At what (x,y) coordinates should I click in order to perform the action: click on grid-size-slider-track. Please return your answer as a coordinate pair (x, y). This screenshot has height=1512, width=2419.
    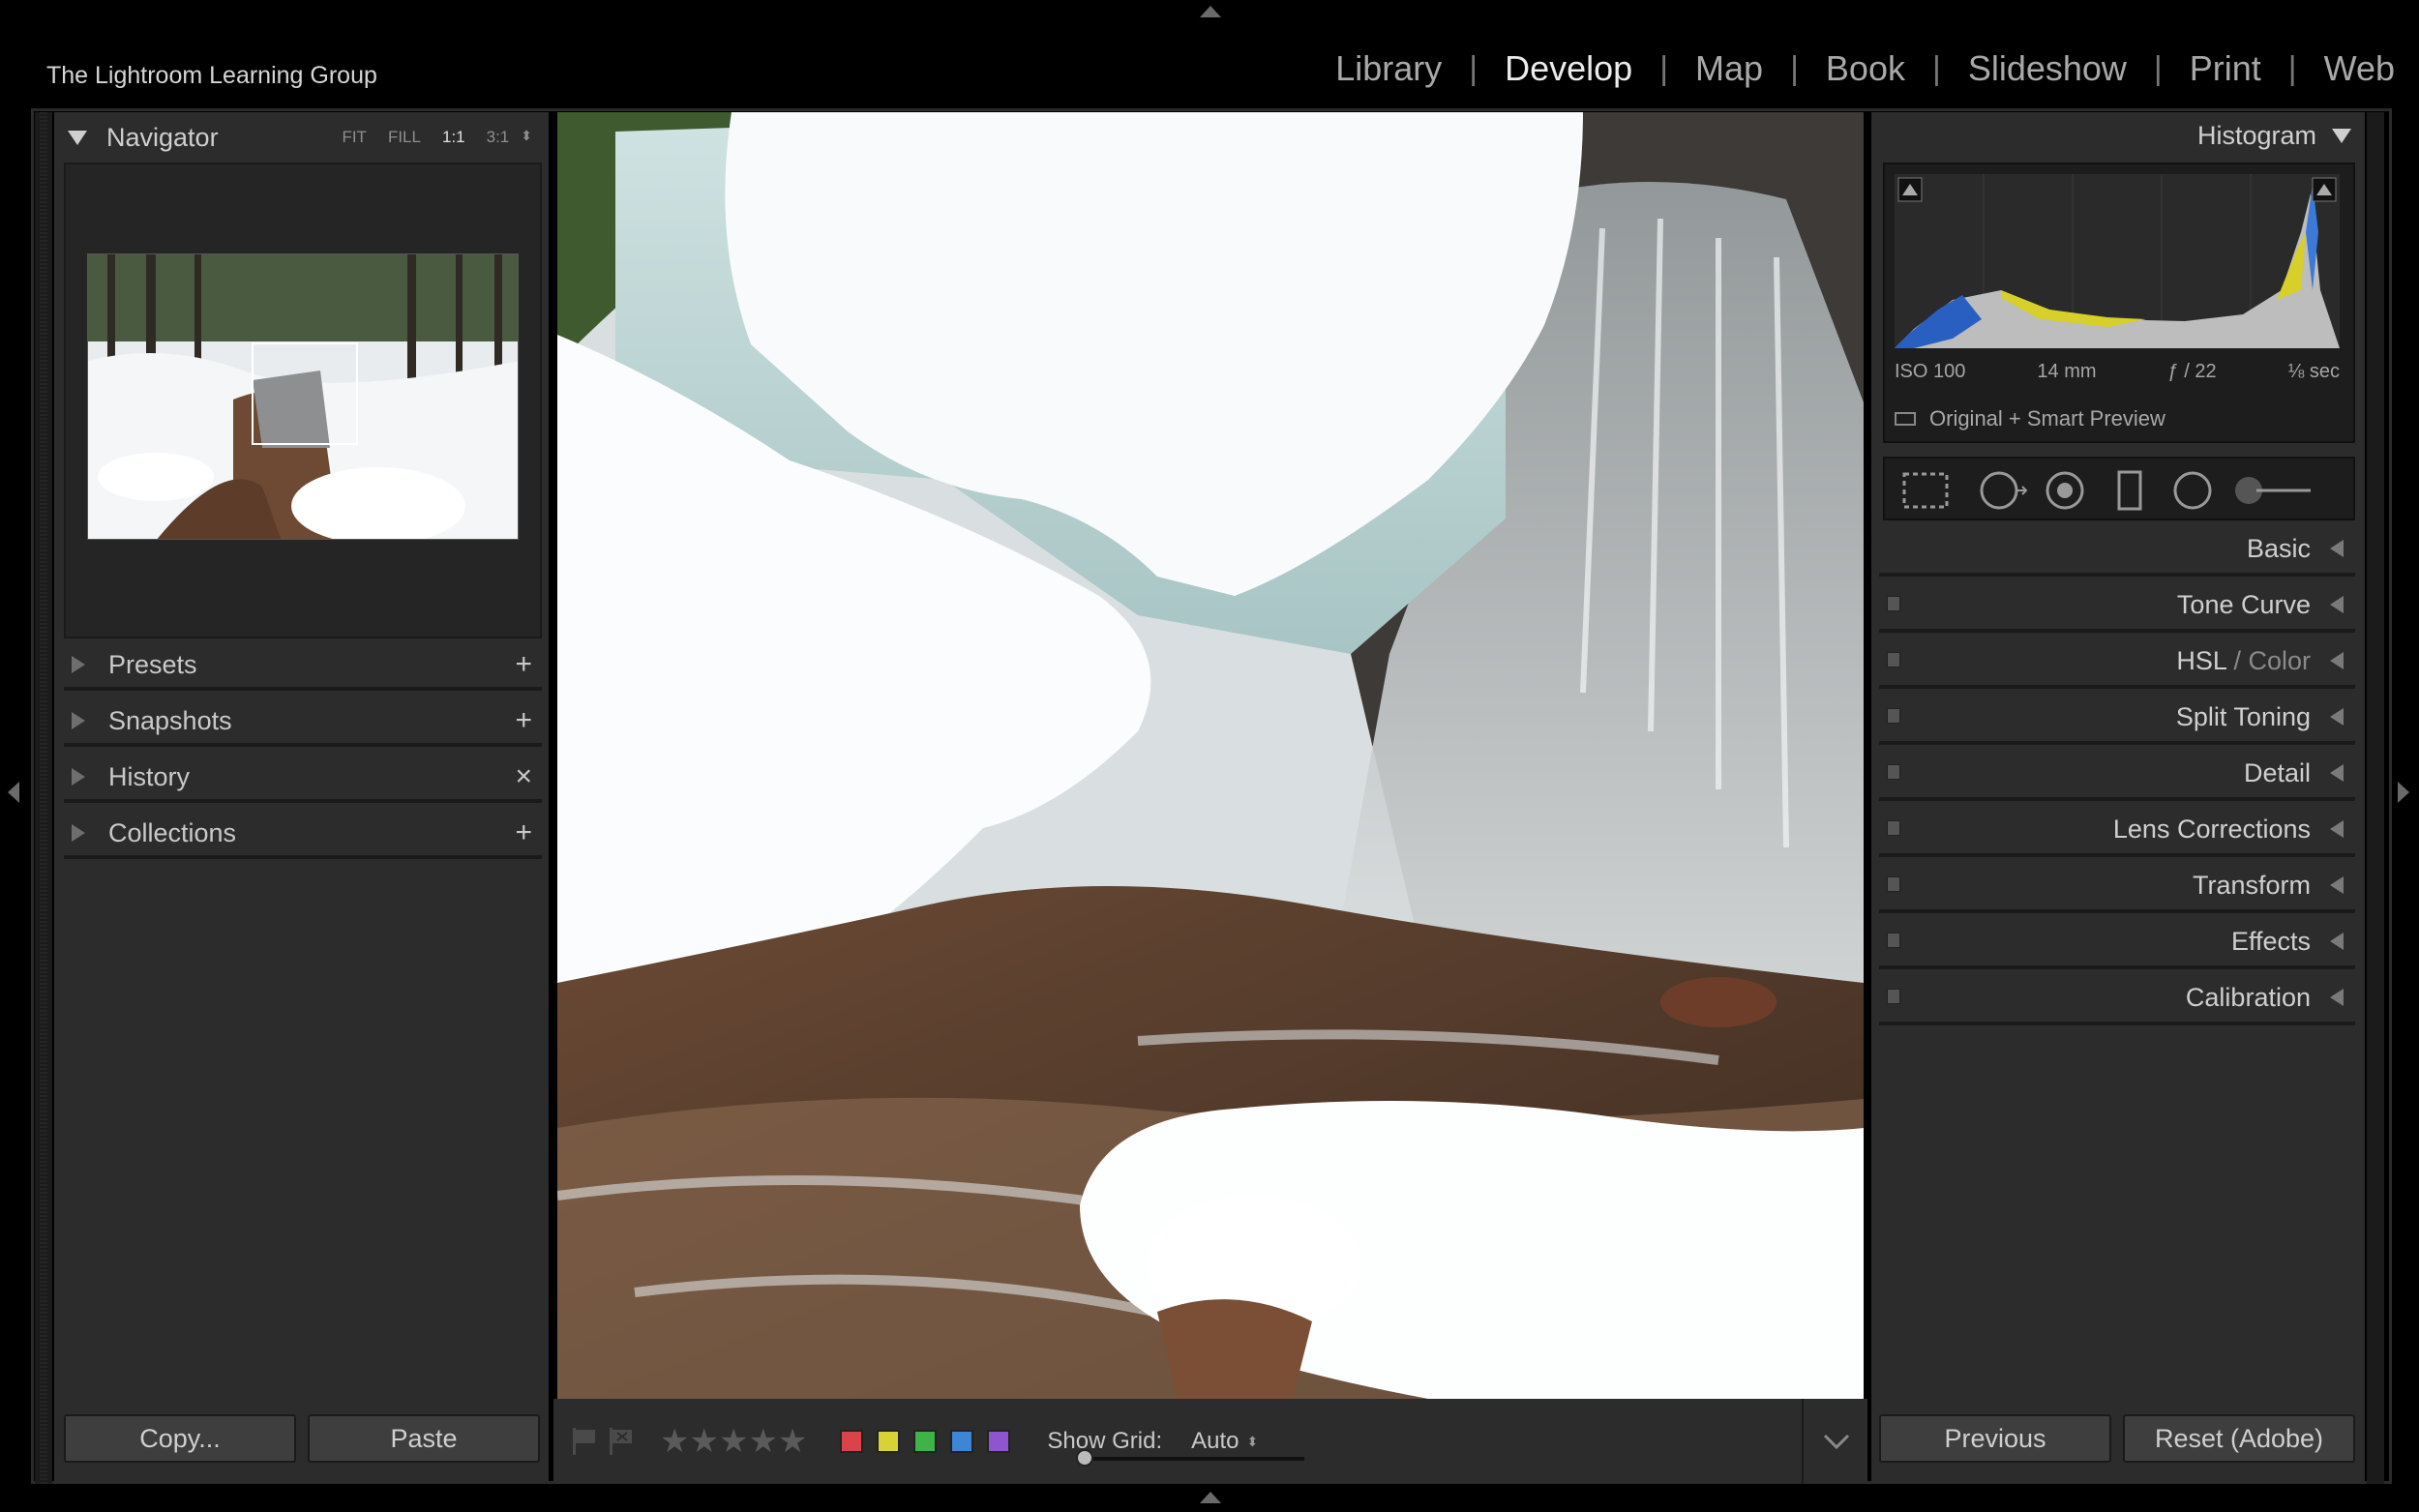
    Looking at the image, I should click on (1192, 1459).